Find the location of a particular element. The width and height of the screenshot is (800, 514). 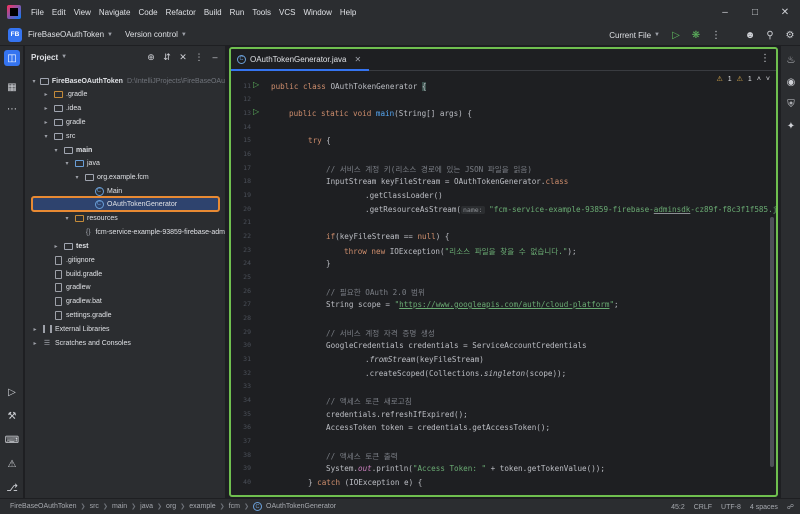

tree-item-resources: ▾ resources is located at coordinates (144, 218).